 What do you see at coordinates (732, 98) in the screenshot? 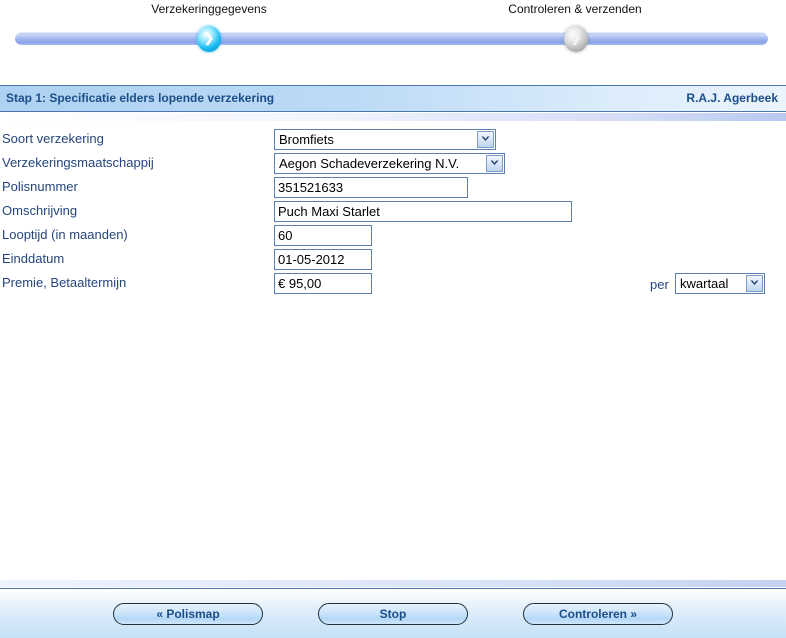
I see `current-user-label: R.A.J. Agerbeek` at bounding box center [732, 98].